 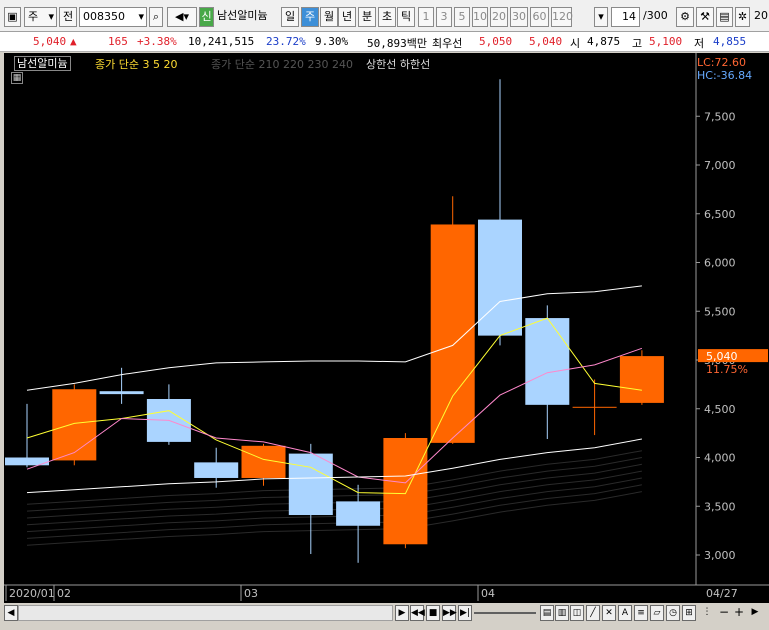 What do you see at coordinates (761, 15) in the screenshot?
I see `right-edge-text: 20` at bounding box center [761, 15].